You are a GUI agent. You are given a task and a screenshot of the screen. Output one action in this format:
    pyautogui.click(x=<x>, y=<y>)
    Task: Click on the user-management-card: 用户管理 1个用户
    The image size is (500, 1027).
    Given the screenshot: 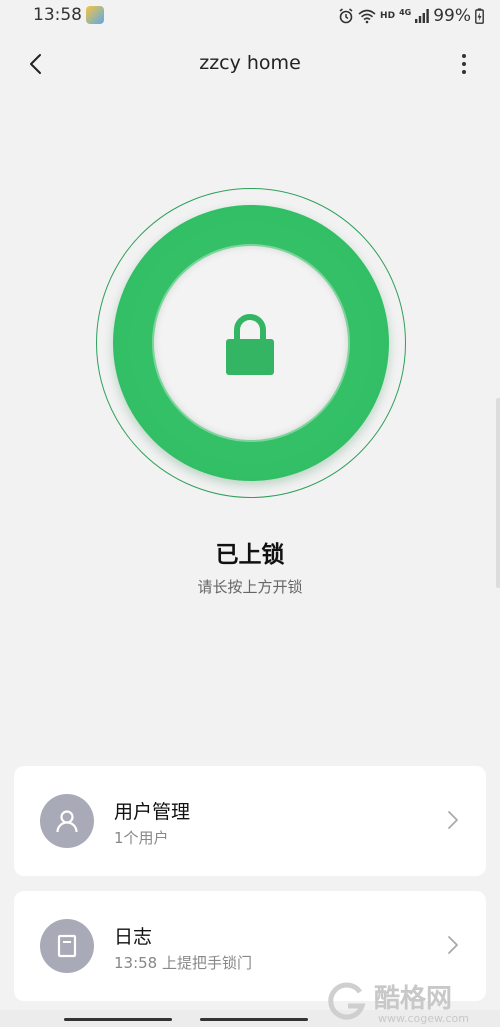 What is the action you would take?
    pyautogui.click(x=250, y=821)
    